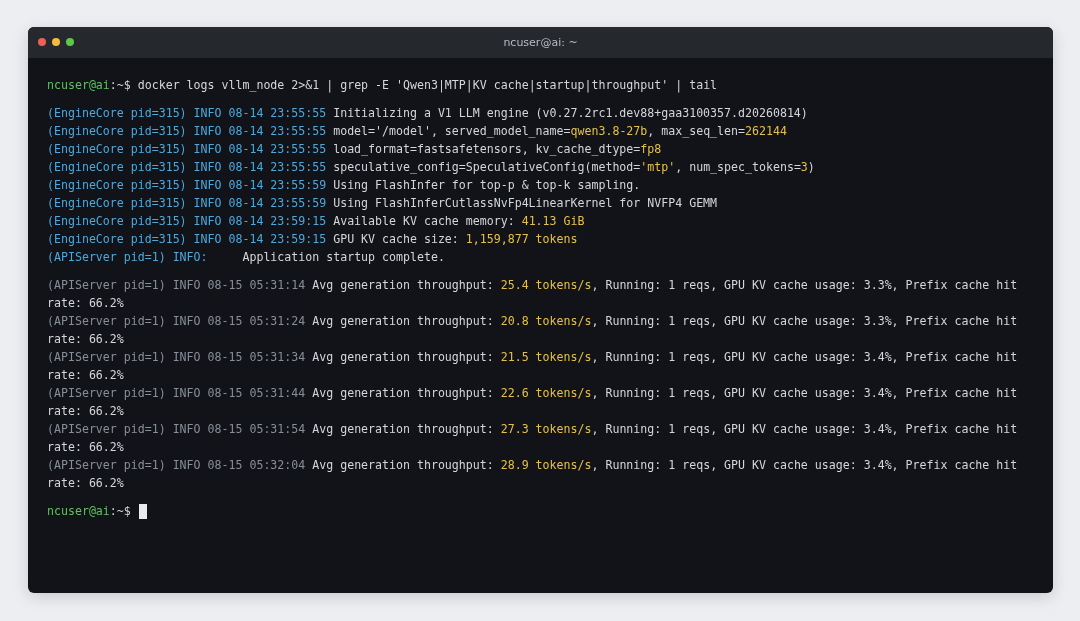 This screenshot has height=621, width=1080. What do you see at coordinates (176, 321) in the screenshot?
I see `log-text: (APIServer pid=1) INFO 08-15 05:31:24` at bounding box center [176, 321].